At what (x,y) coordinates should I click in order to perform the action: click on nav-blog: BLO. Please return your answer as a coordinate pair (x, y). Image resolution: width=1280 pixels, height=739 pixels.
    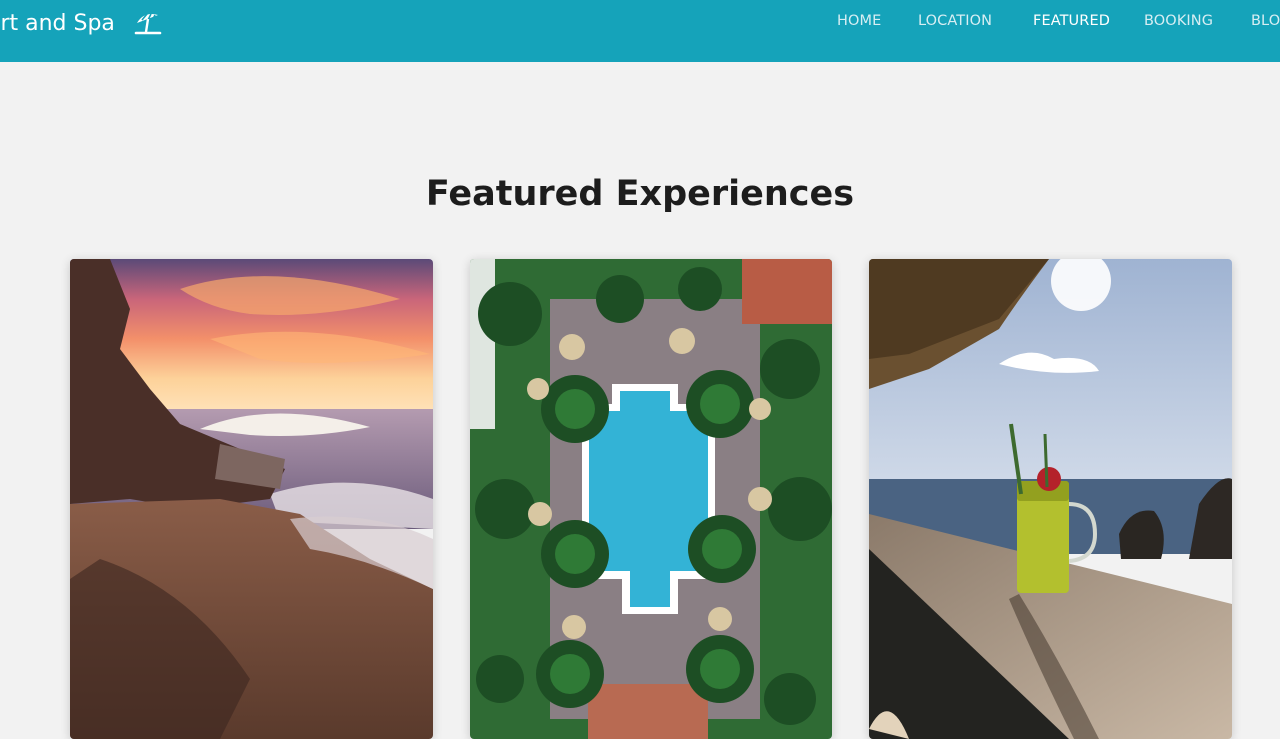
    Looking at the image, I should click on (1265, 21).